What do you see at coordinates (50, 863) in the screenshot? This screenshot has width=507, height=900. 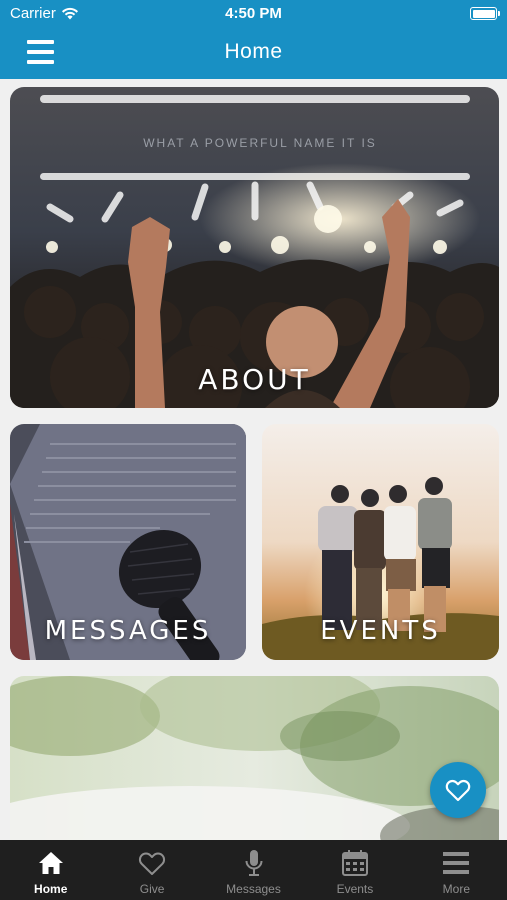 I see `home-icon` at bounding box center [50, 863].